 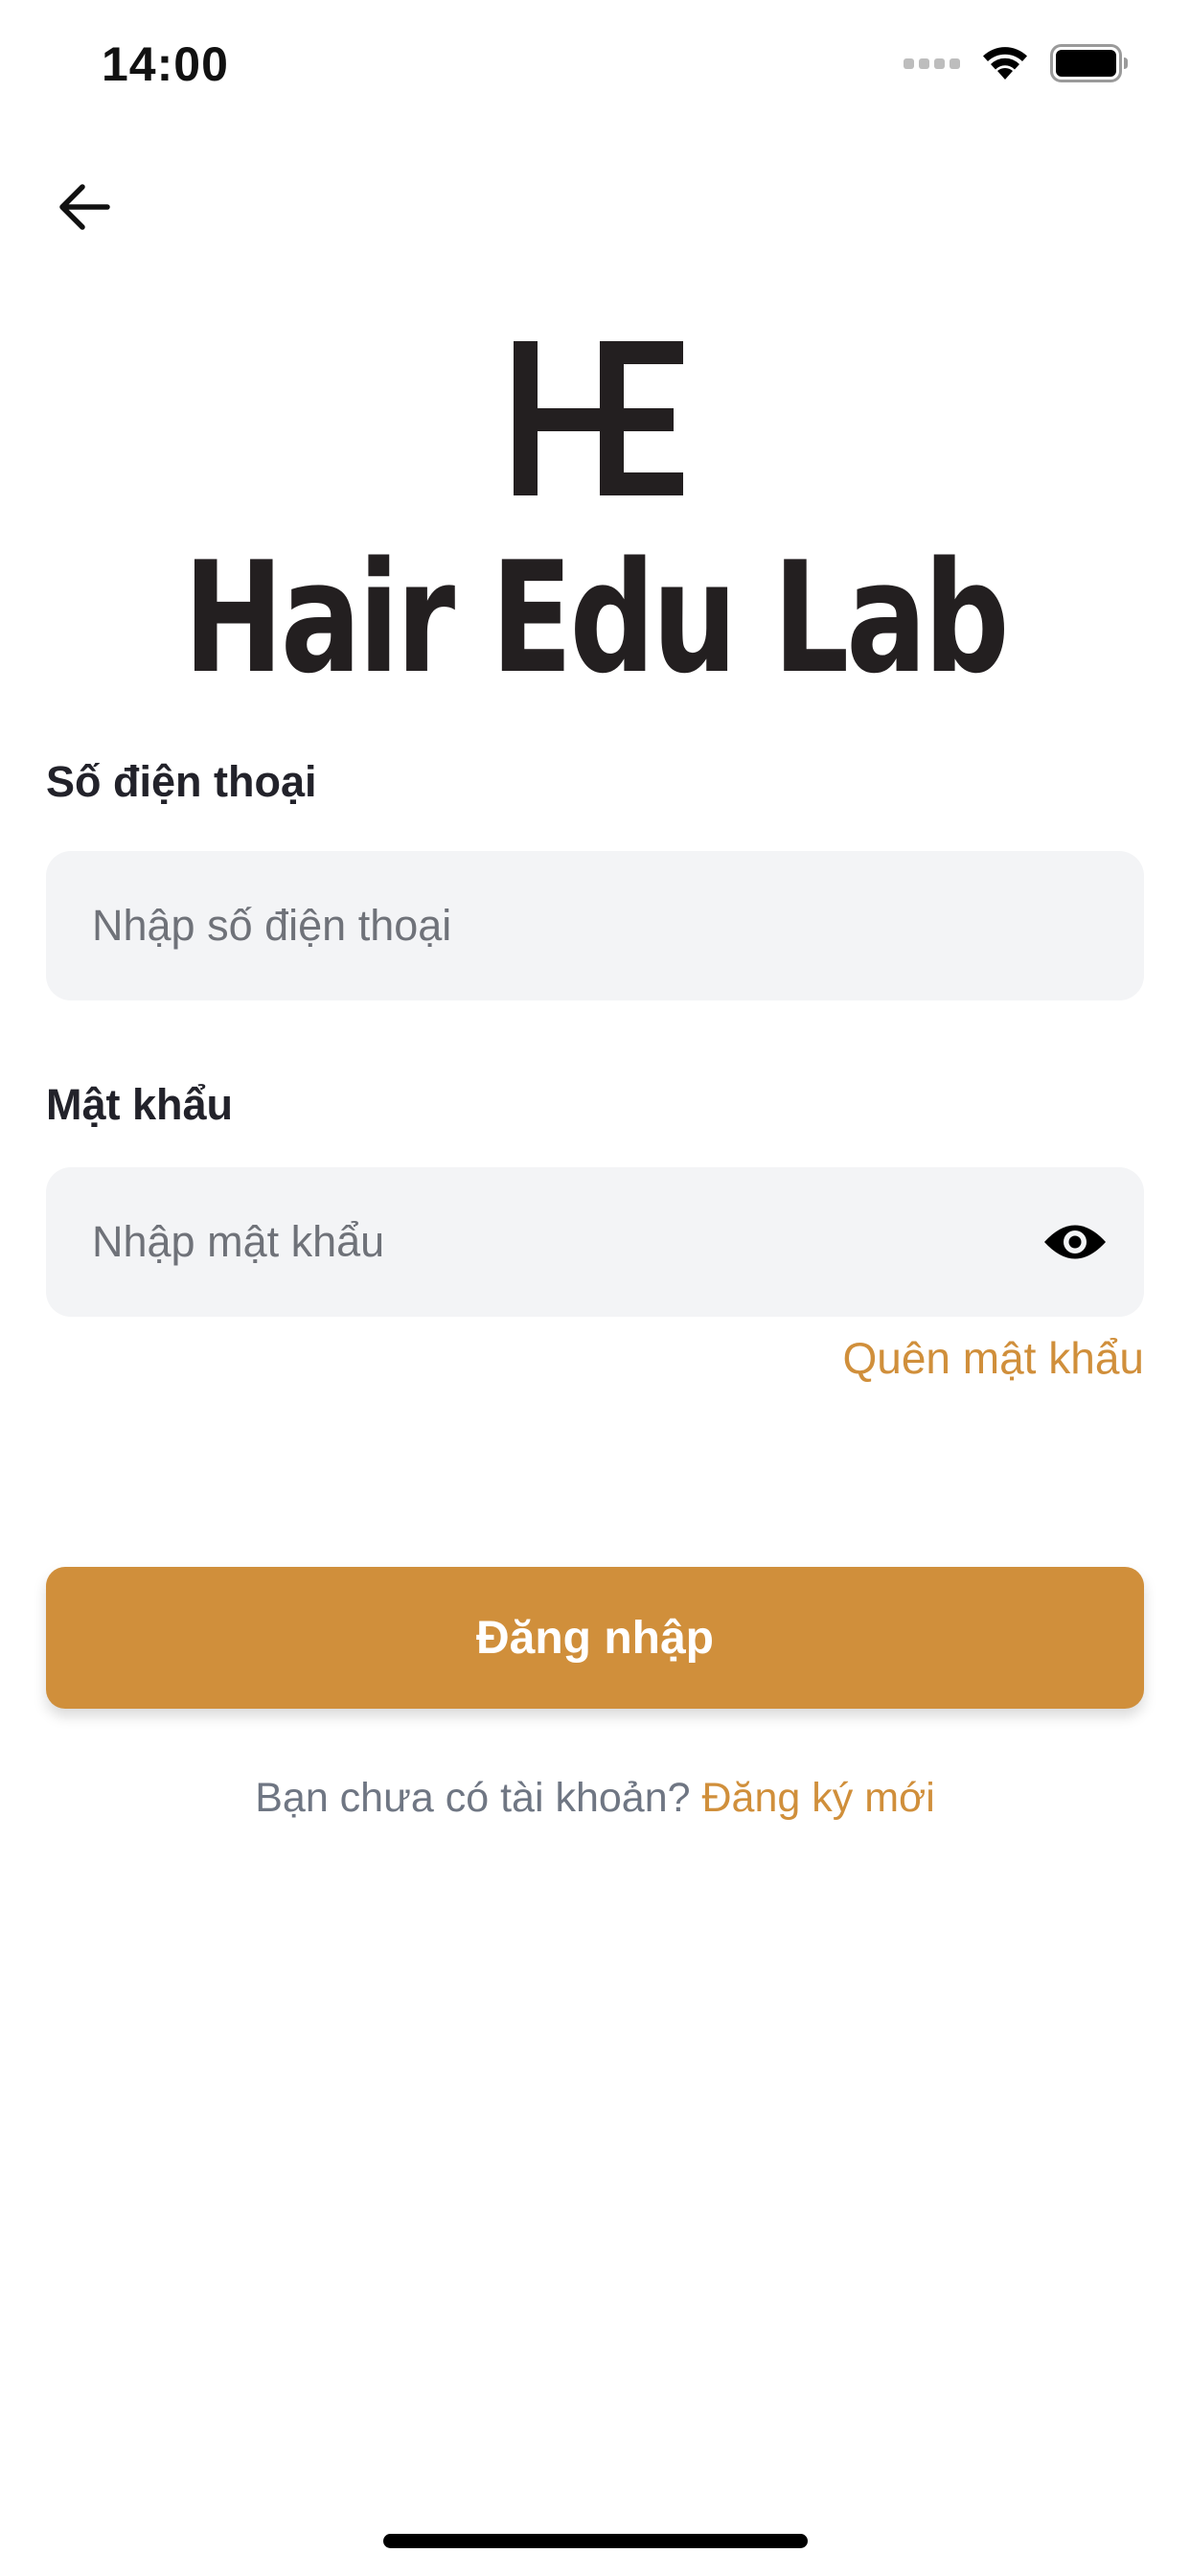 I want to click on signal-icon, so click(x=932, y=63).